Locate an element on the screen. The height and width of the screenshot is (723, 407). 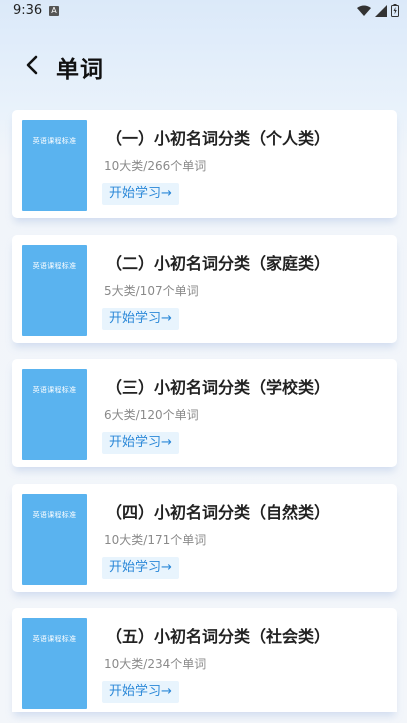
status-icons is located at coordinates (378, 10).